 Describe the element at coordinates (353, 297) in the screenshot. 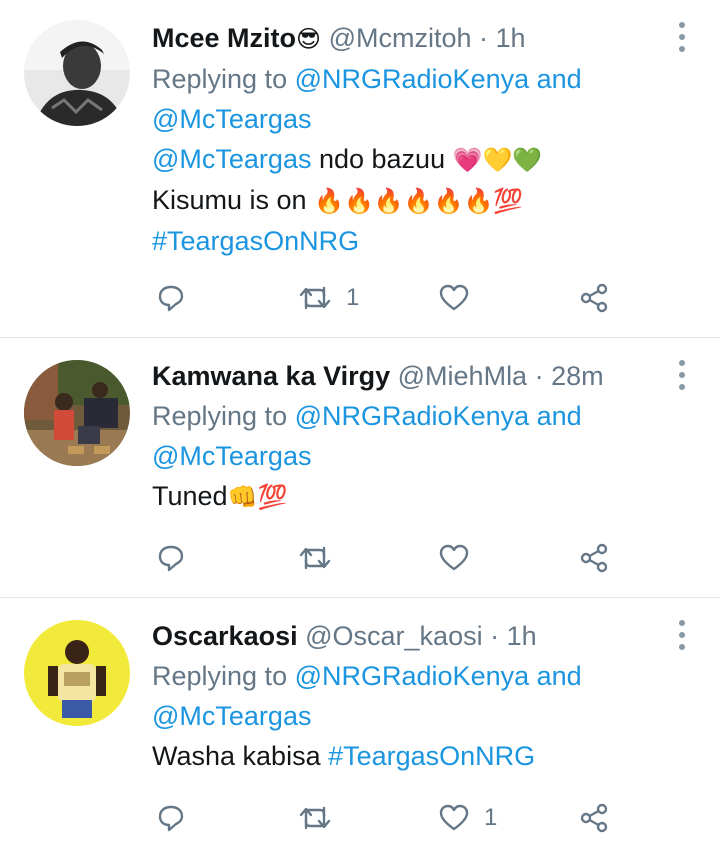

I see `retweet-count: 1` at that location.